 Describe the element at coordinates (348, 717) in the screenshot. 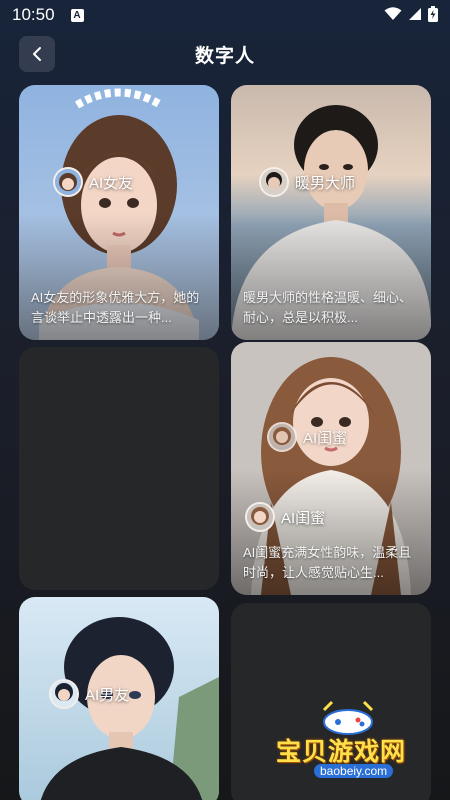

I see `gamepad-logo-icon` at that location.